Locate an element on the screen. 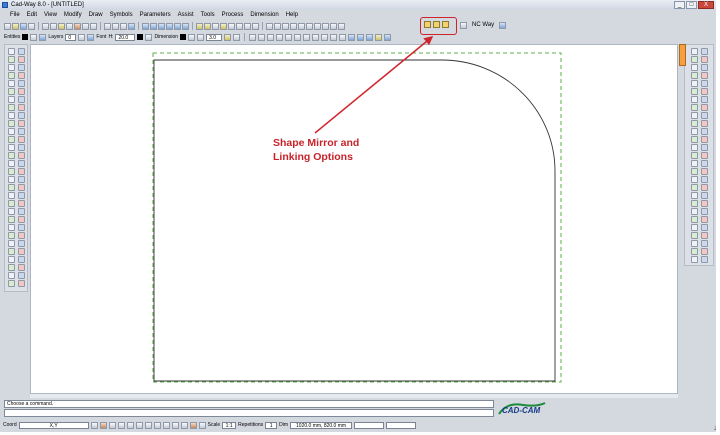 The image size is (720, 435). dynamic-input-icon is located at coordinates (175, 425).